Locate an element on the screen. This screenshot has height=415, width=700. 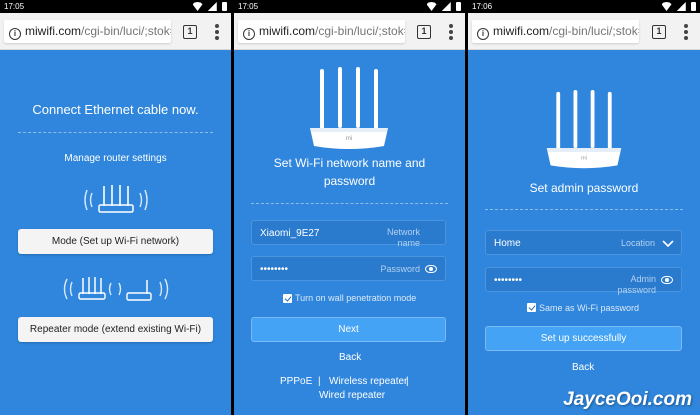
network-name-field: Xiaomi_9E27 Network name is located at coordinates (348, 234).